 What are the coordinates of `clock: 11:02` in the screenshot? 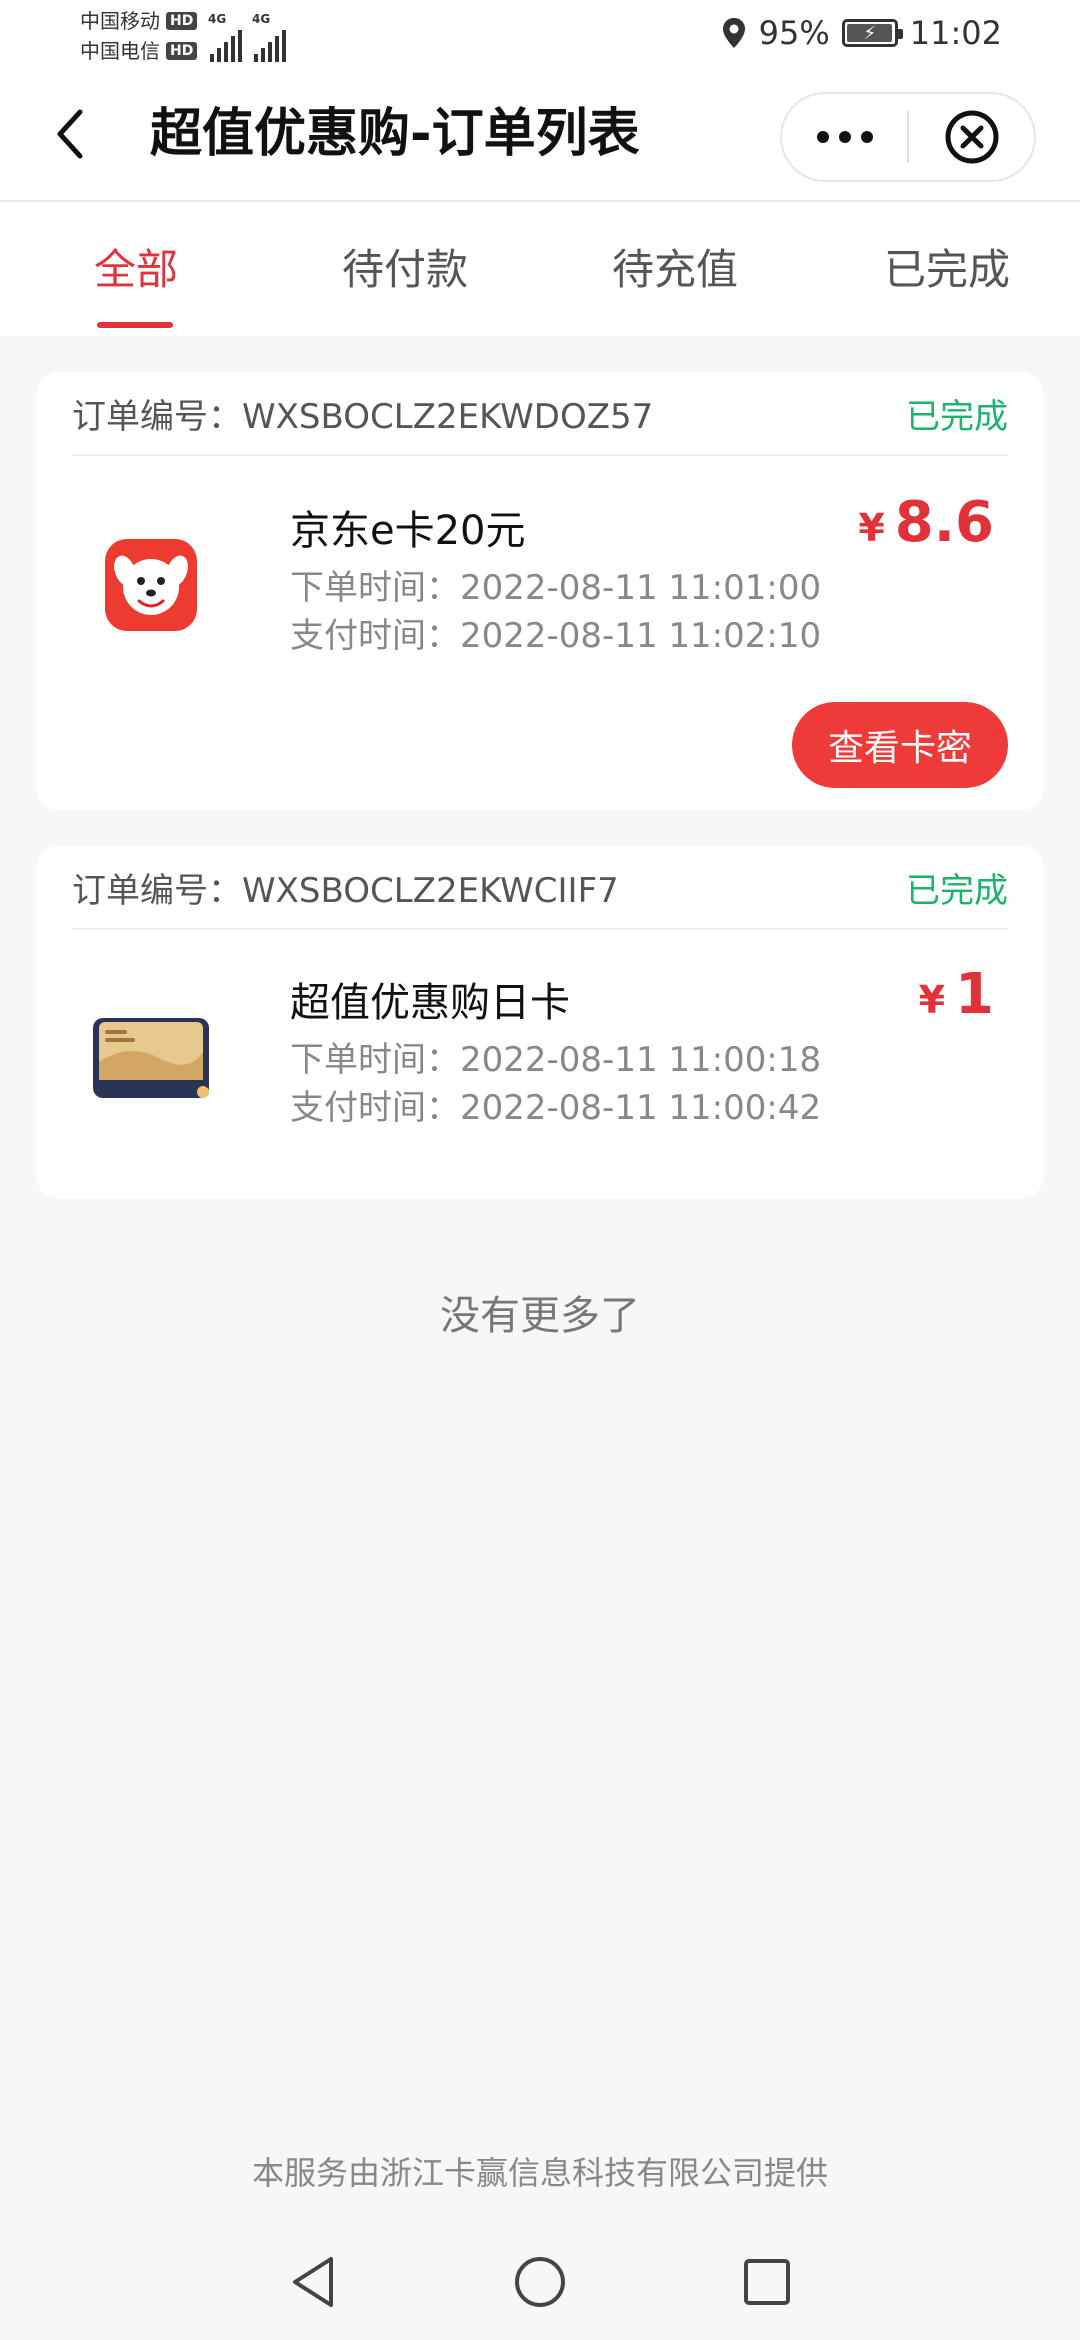 It's located at (955, 33).